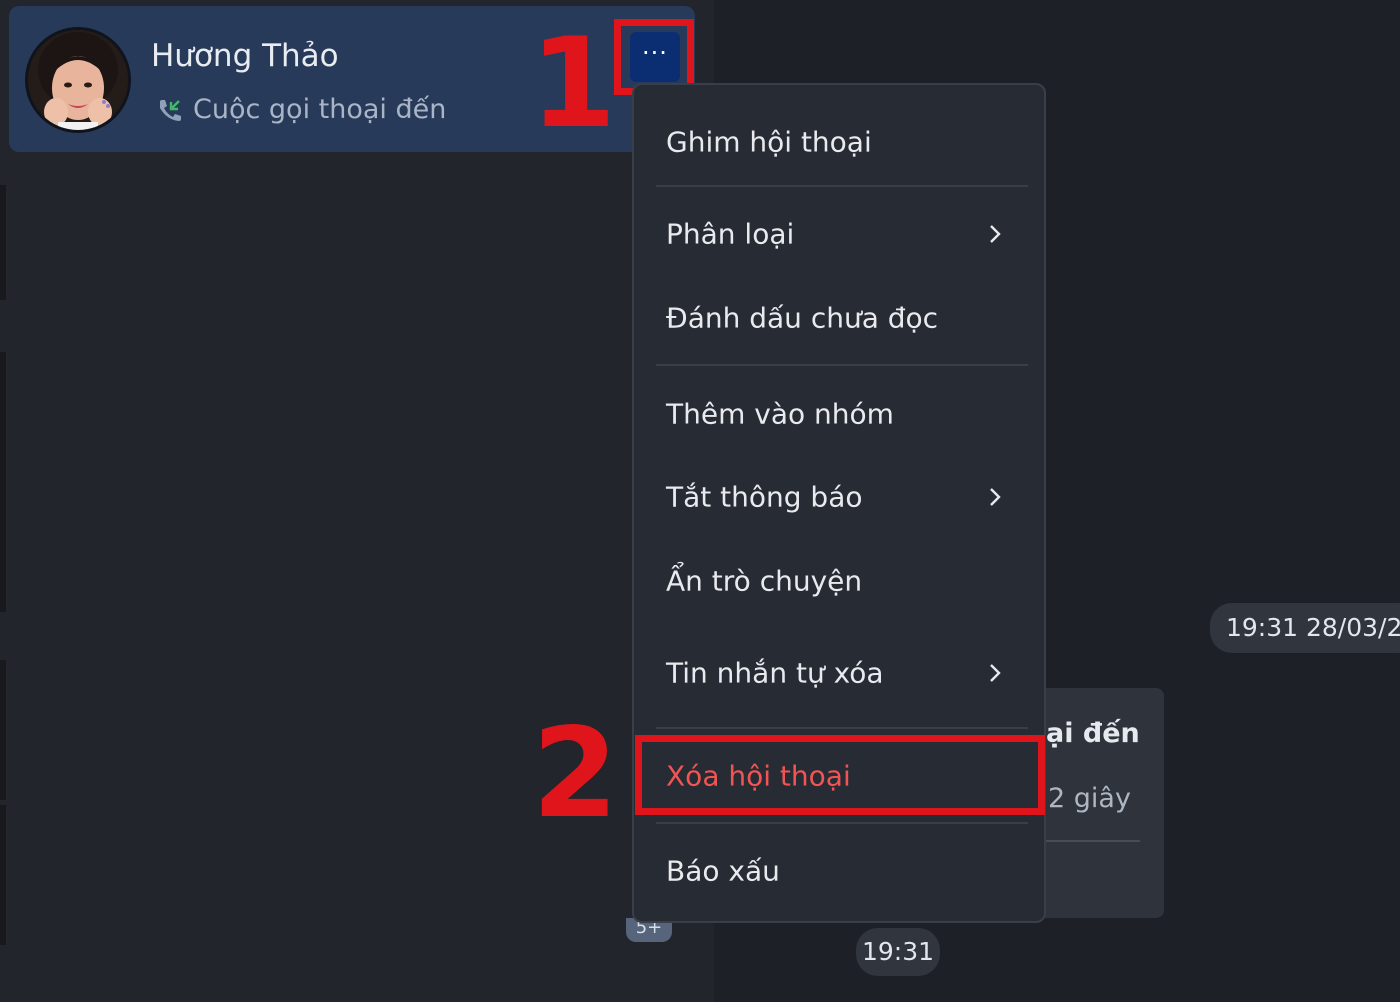 The width and height of the screenshot is (1400, 1002). I want to click on menu-item-label: Phân loại, so click(730, 234).